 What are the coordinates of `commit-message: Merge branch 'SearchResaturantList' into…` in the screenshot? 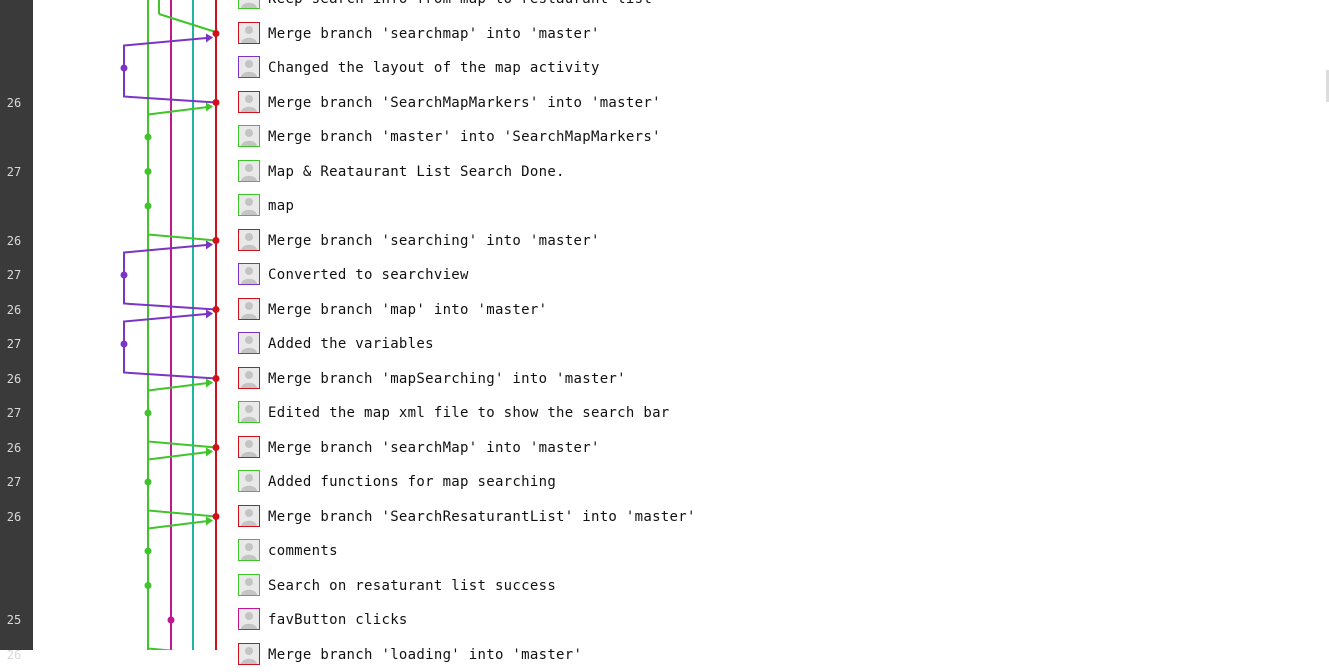 It's located at (482, 516).